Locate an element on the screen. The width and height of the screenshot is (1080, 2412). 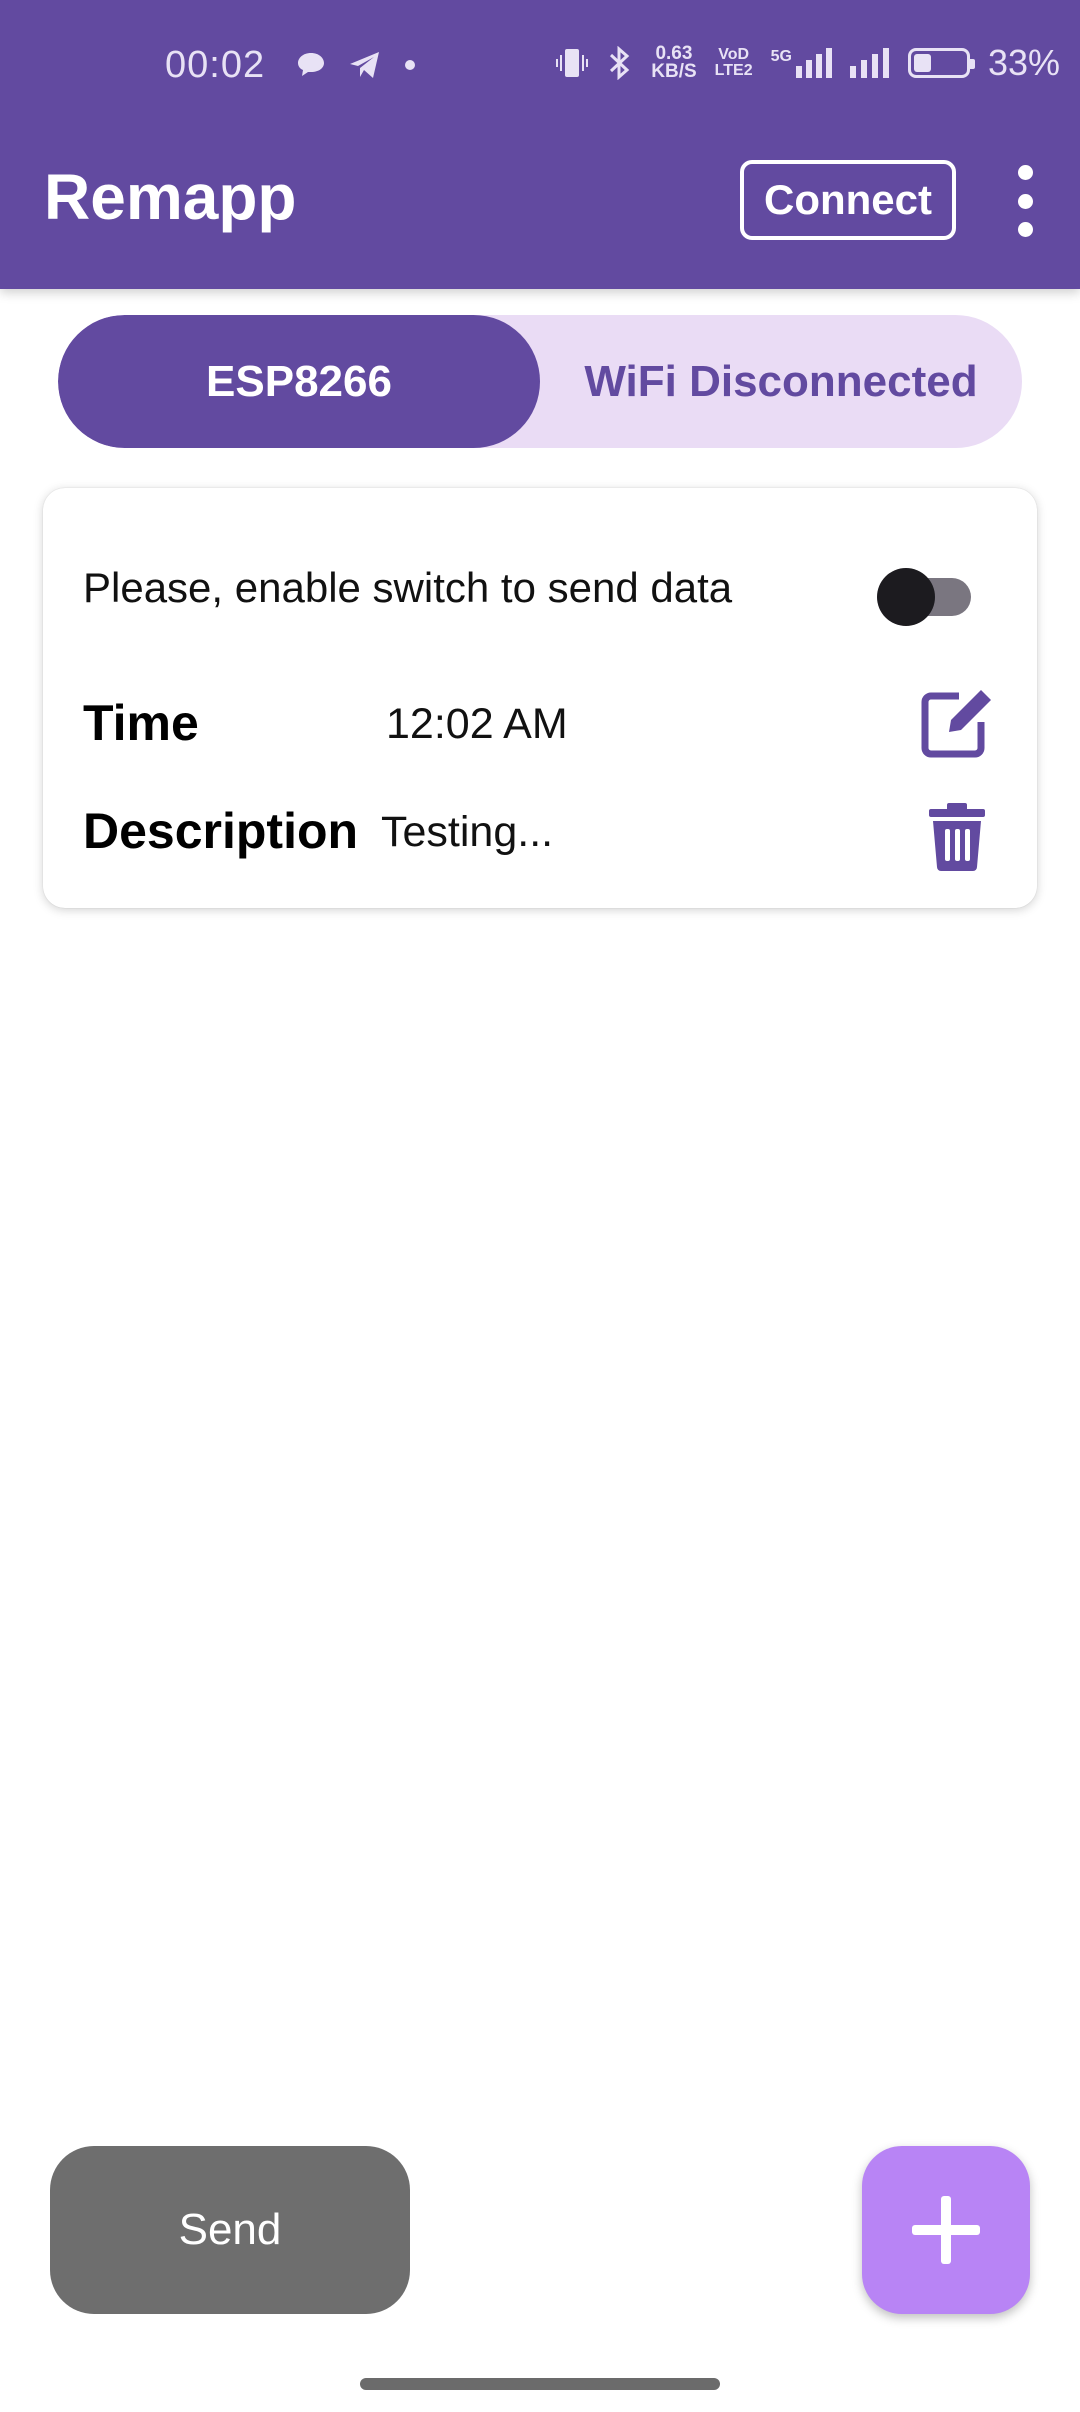
more-options-button is located at coordinates (1025, 201).